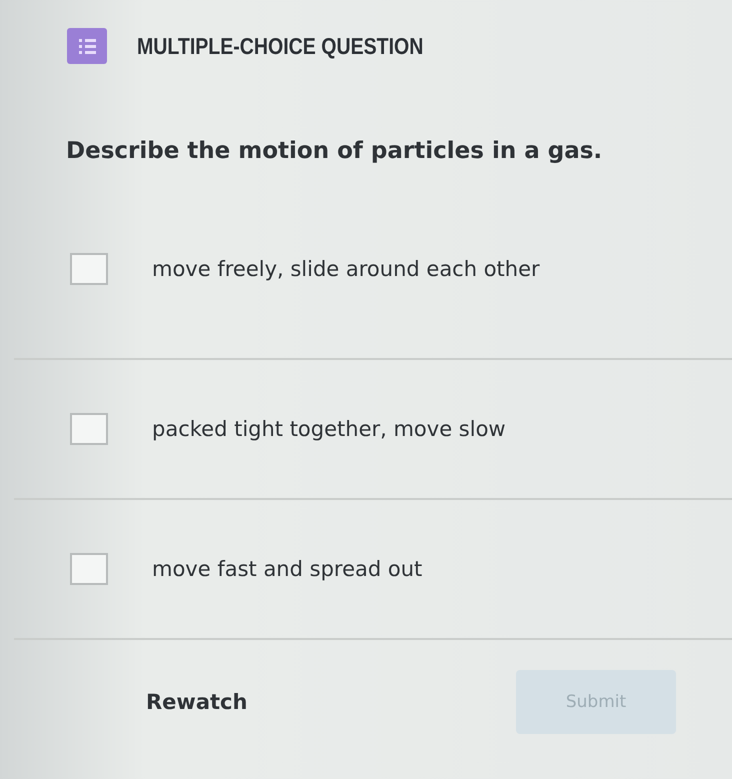 This screenshot has width=732, height=779. I want to click on question-type-label: MULTIPLE-CHOICE QUESTION, so click(280, 46).